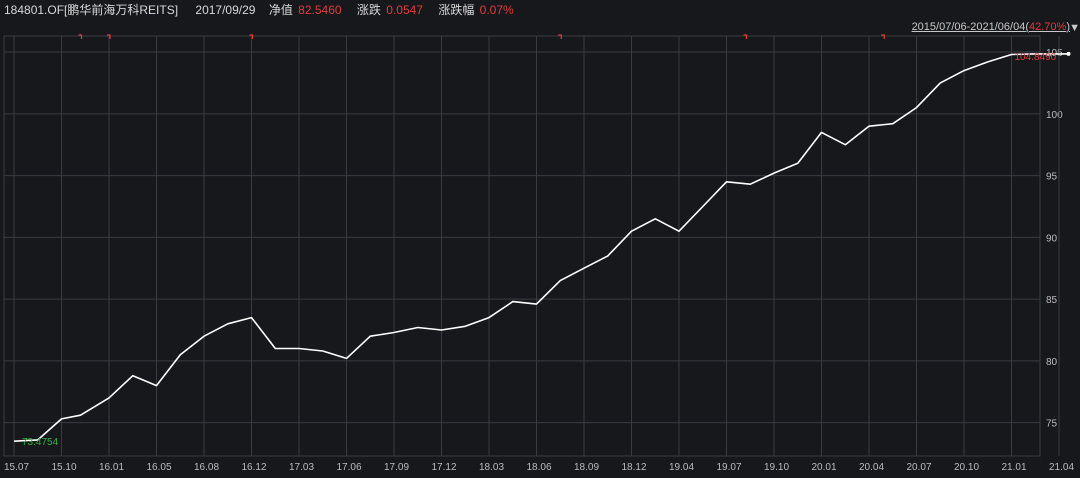 The width and height of the screenshot is (1080, 478). I want to click on x-tick-label: 16.12, so click(254, 467).